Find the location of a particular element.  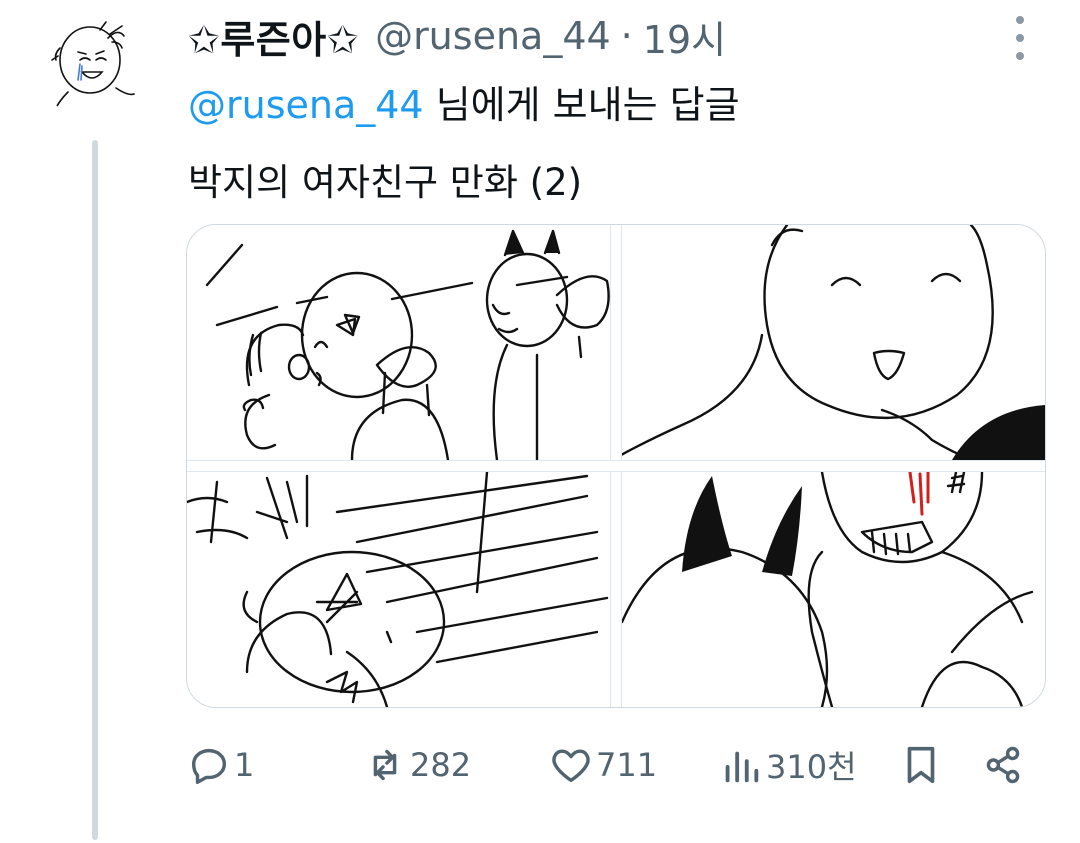

view-count: 310천 is located at coordinates (811, 767).